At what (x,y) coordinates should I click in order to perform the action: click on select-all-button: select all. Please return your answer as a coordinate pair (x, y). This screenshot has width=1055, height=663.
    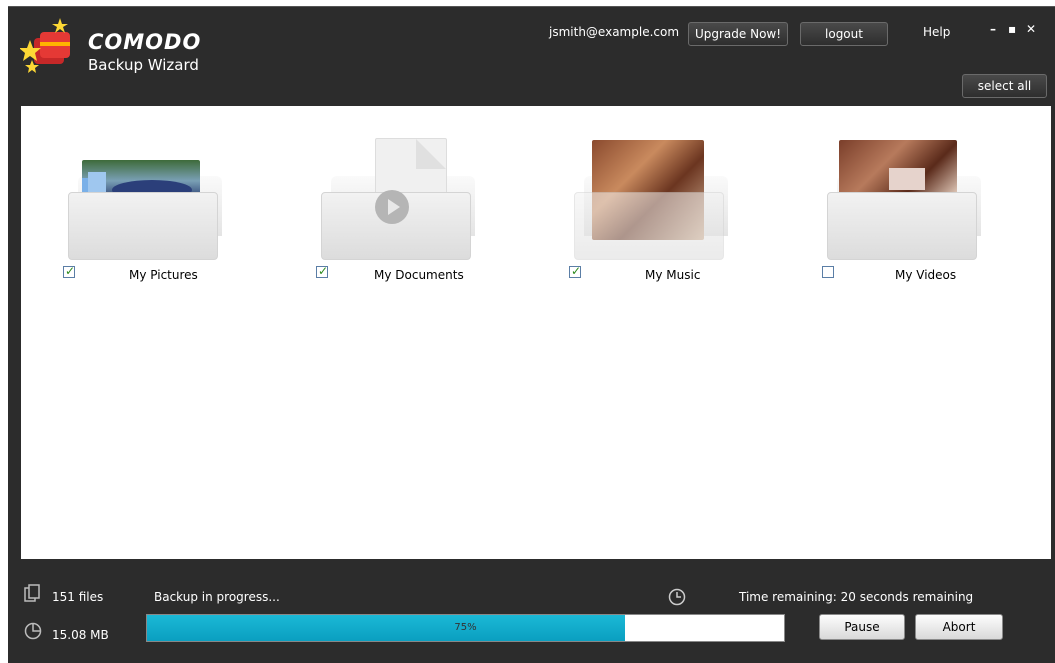
    Looking at the image, I should click on (1004, 86).